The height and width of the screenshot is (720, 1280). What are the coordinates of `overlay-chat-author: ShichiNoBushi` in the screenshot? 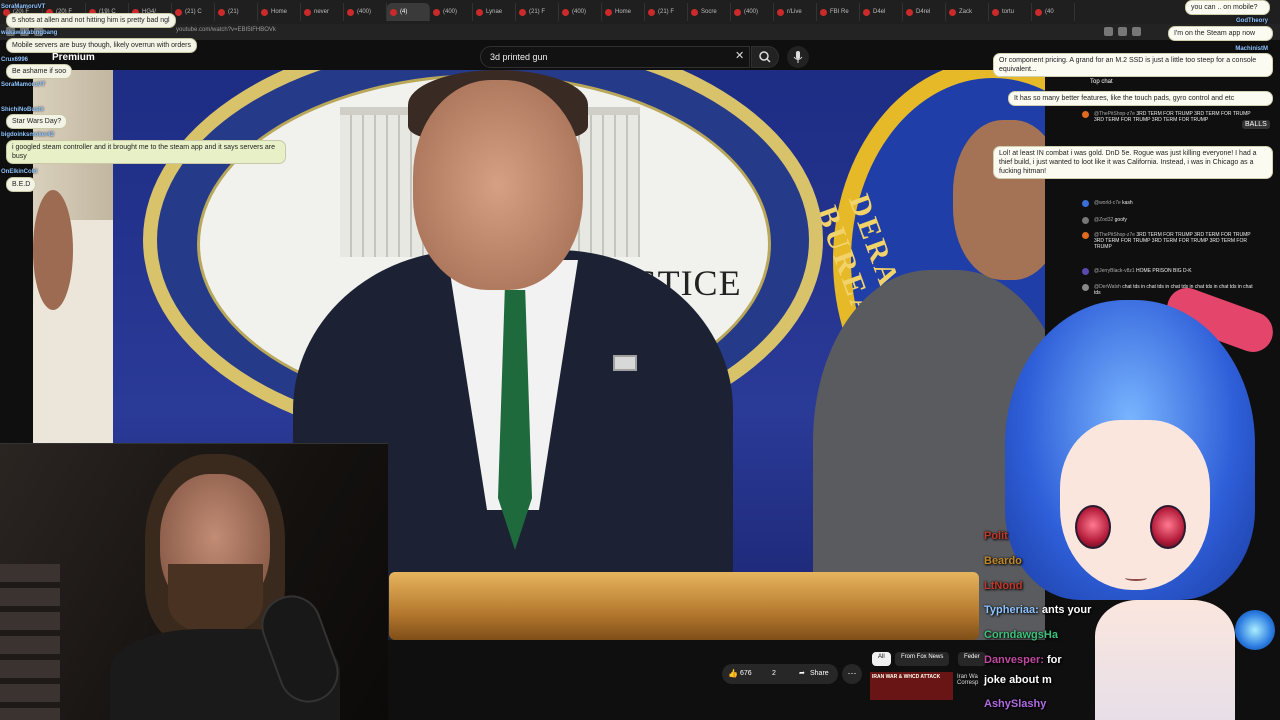 It's located at (22, 110).